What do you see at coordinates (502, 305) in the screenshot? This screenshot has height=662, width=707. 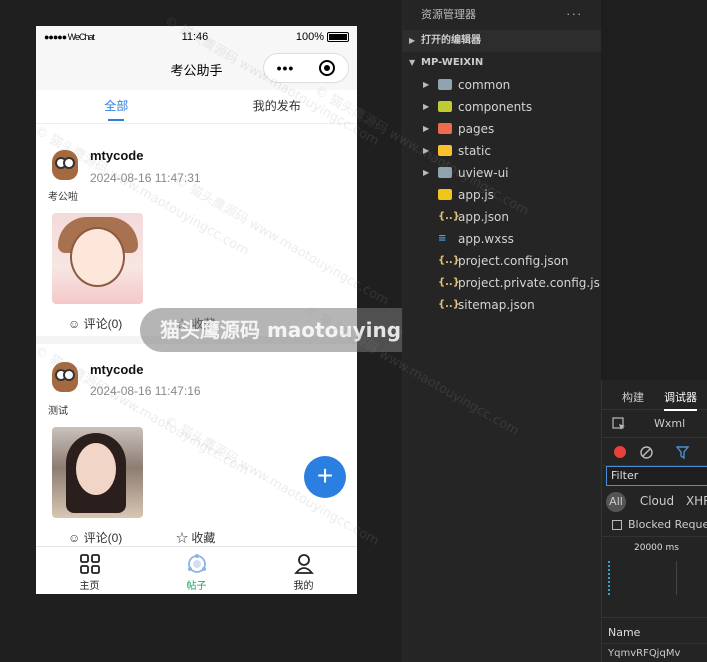 I see `tree-item-file: {..} sitemap.json` at bounding box center [502, 305].